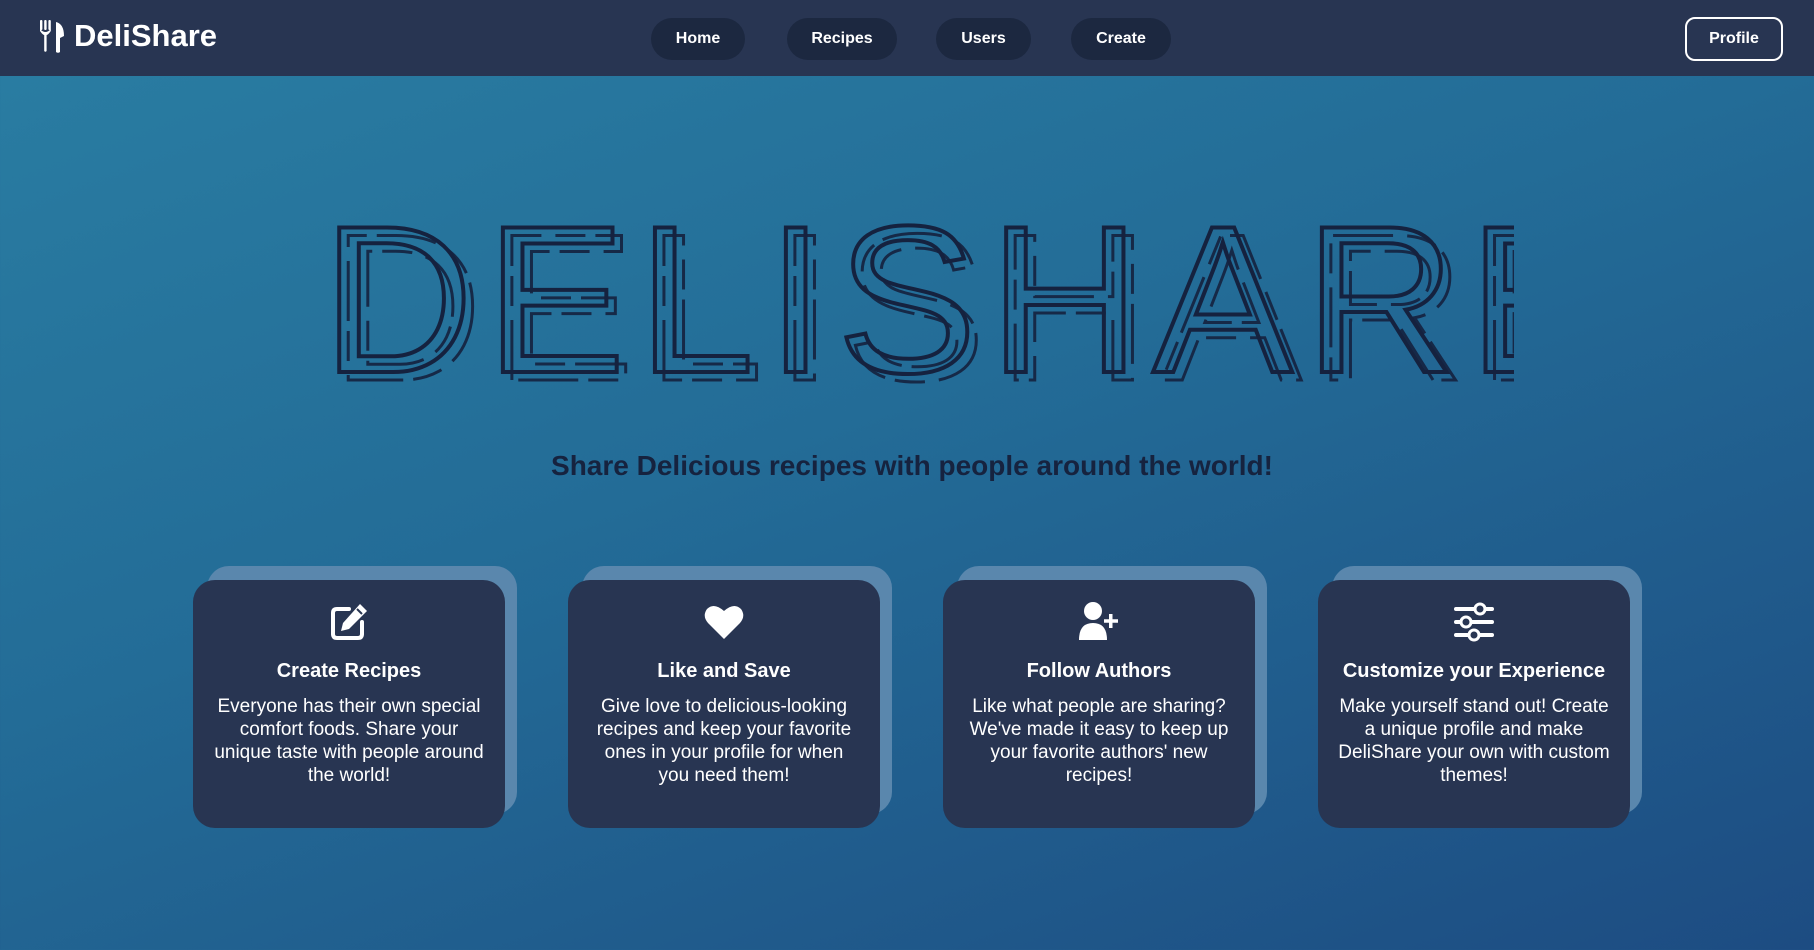  What do you see at coordinates (1098, 621) in the screenshot?
I see `user-plus-icon` at bounding box center [1098, 621].